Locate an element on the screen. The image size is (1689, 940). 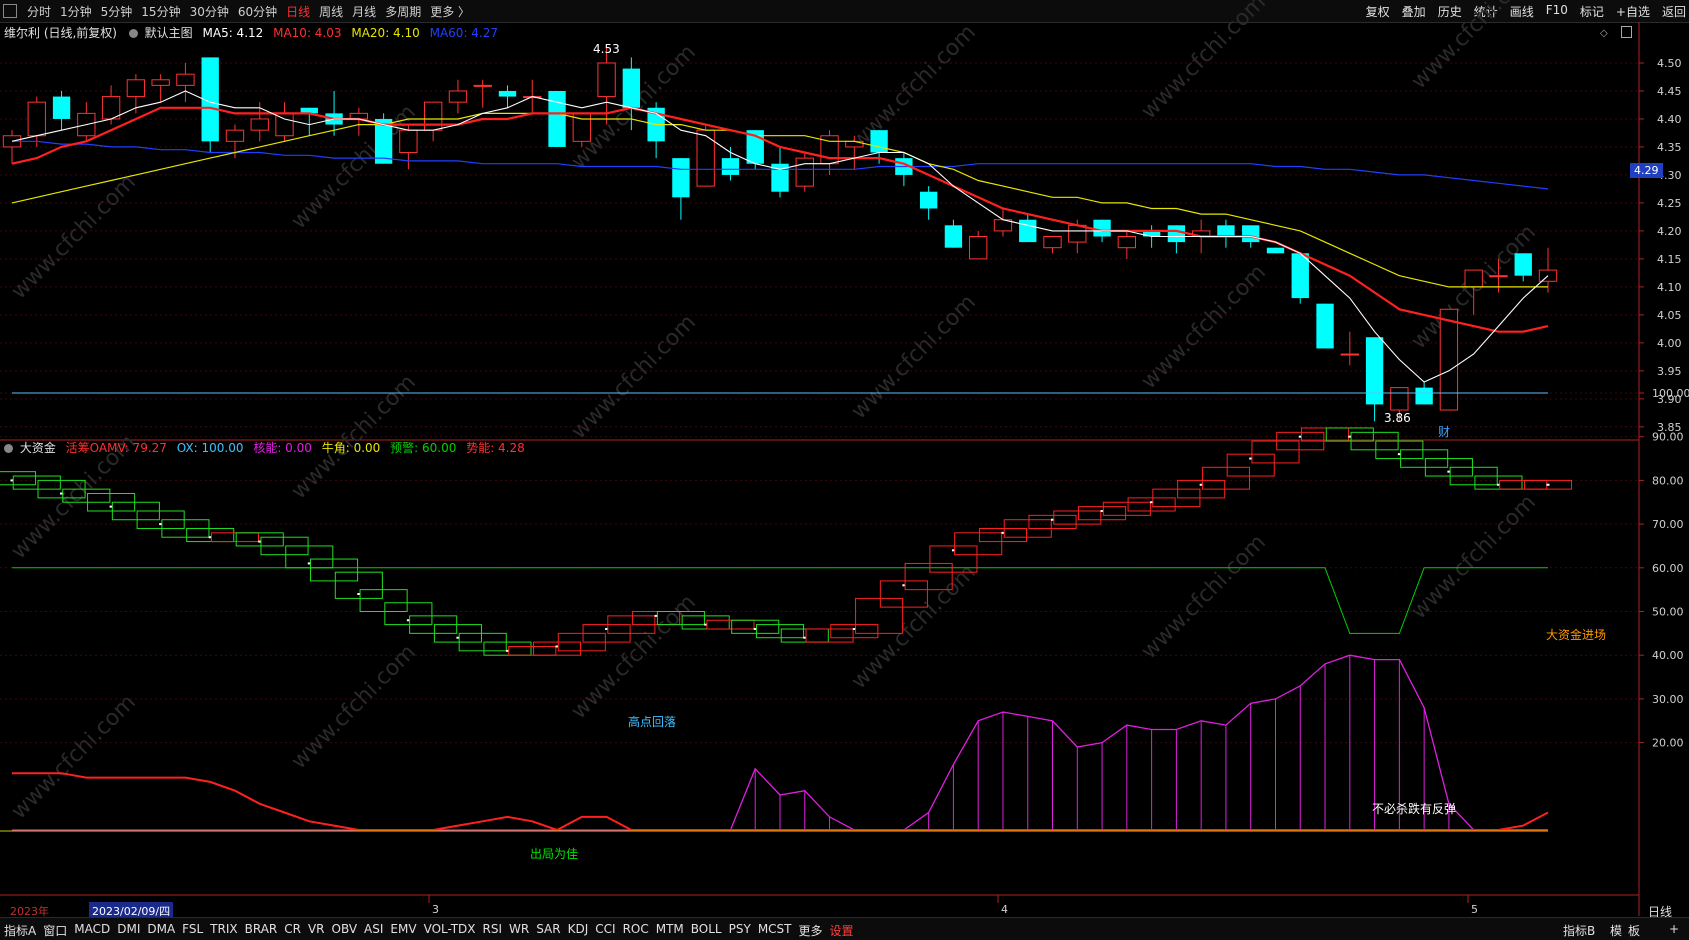
rebound-label: 不必杀跌有反弹 is located at coordinates (1414, 809).